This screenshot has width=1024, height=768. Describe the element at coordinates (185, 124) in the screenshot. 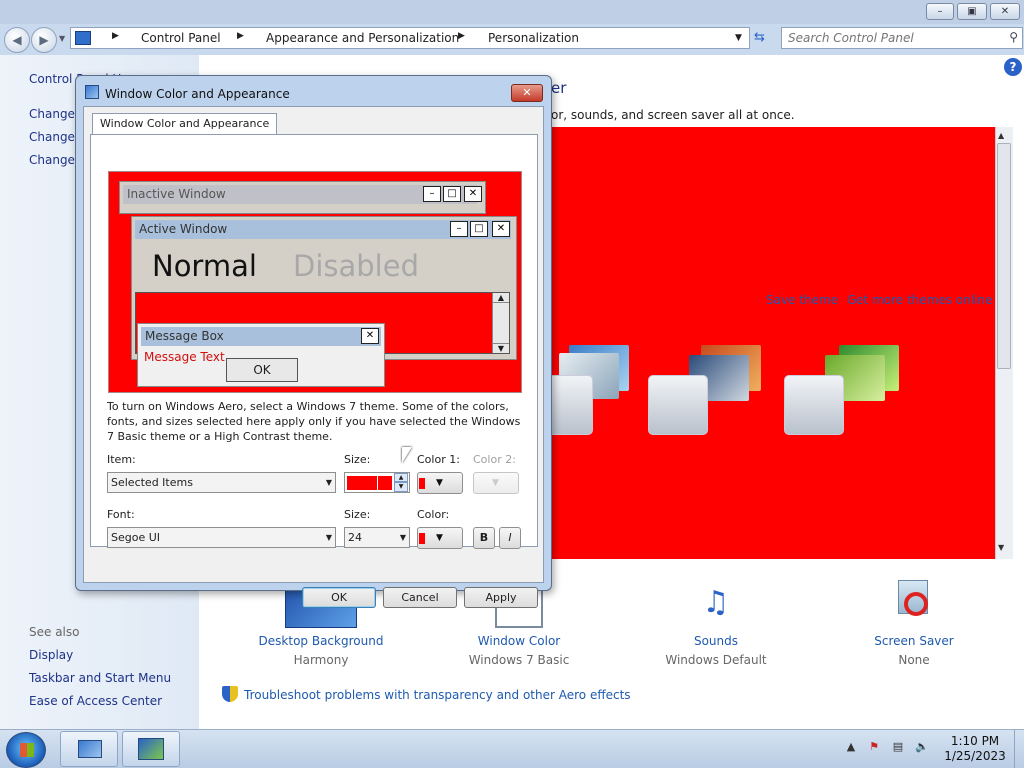

I see `tab-window-color-appearance: Window Color and Appearance` at that location.